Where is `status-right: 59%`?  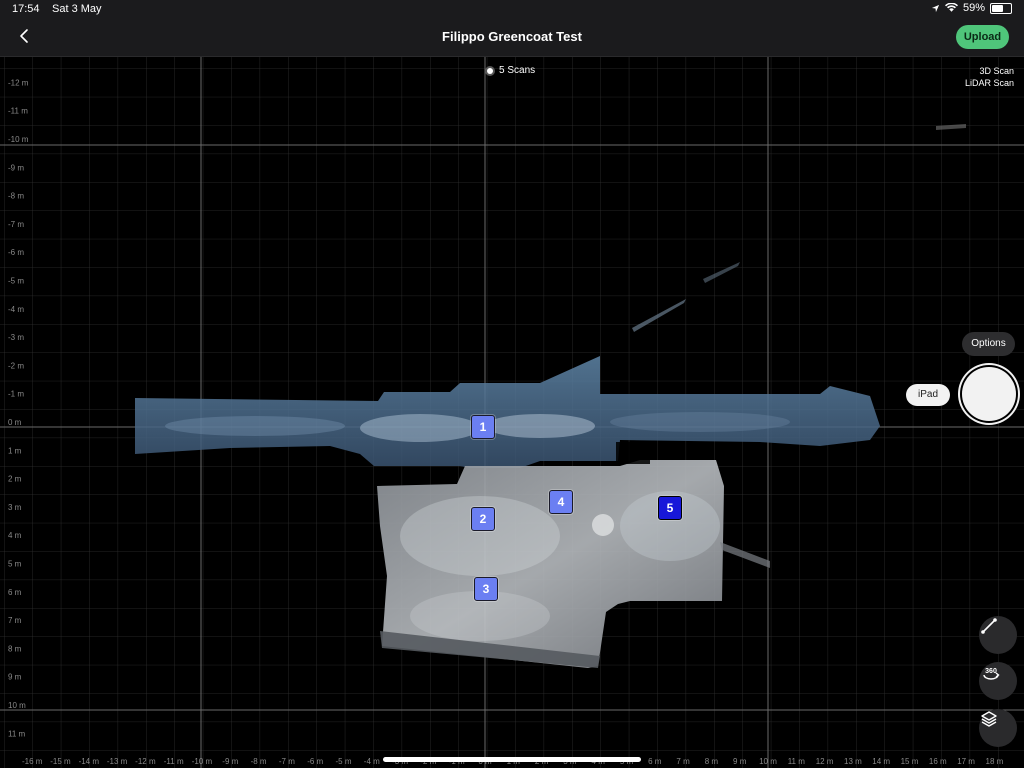 status-right: 59% is located at coordinates (971, 8).